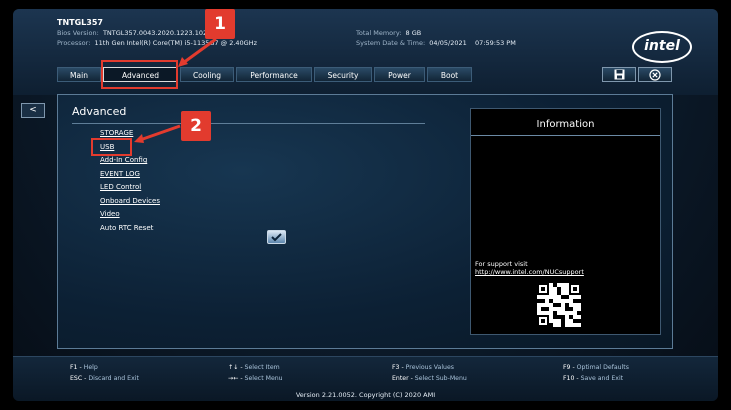 The height and width of the screenshot is (410, 731). Describe the element at coordinates (139, 138) in the screenshot. I see `annotation-arrow-2-head` at that location.